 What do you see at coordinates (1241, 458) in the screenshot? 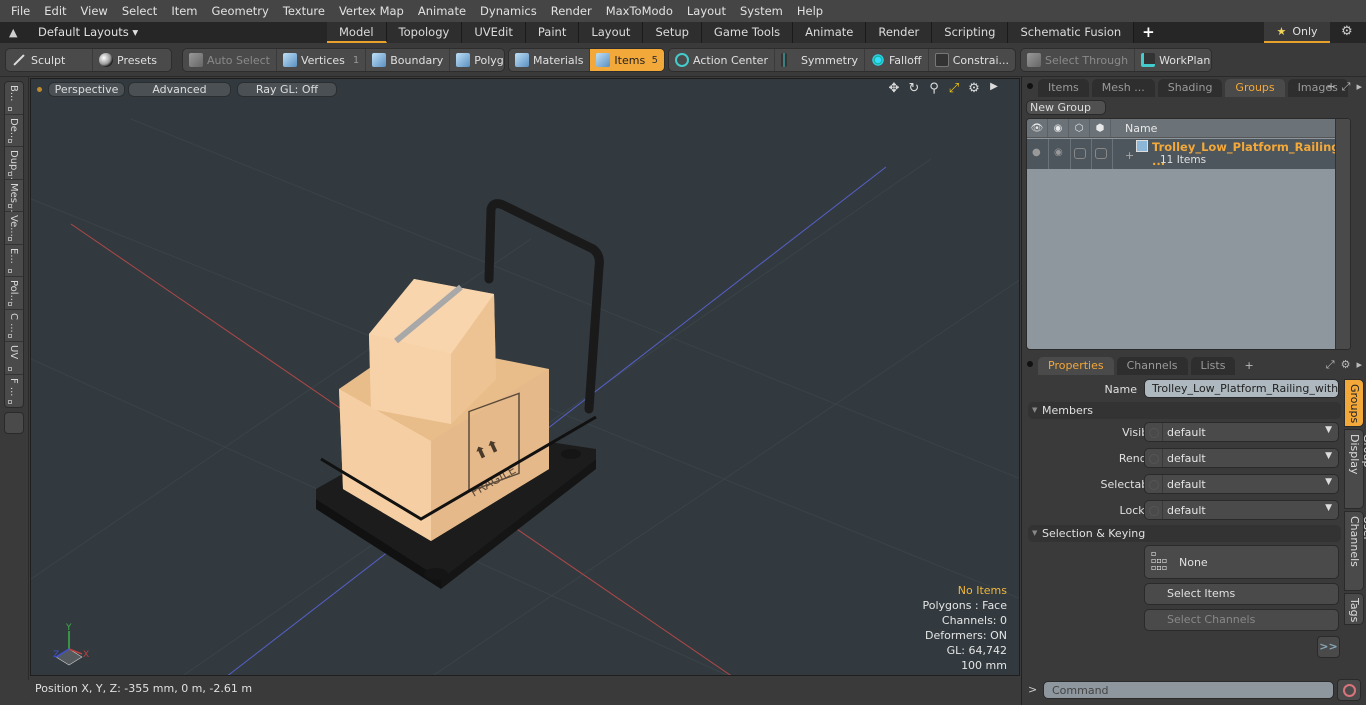
I see `render-dropdown: default ▼` at bounding box center [1241, 458].